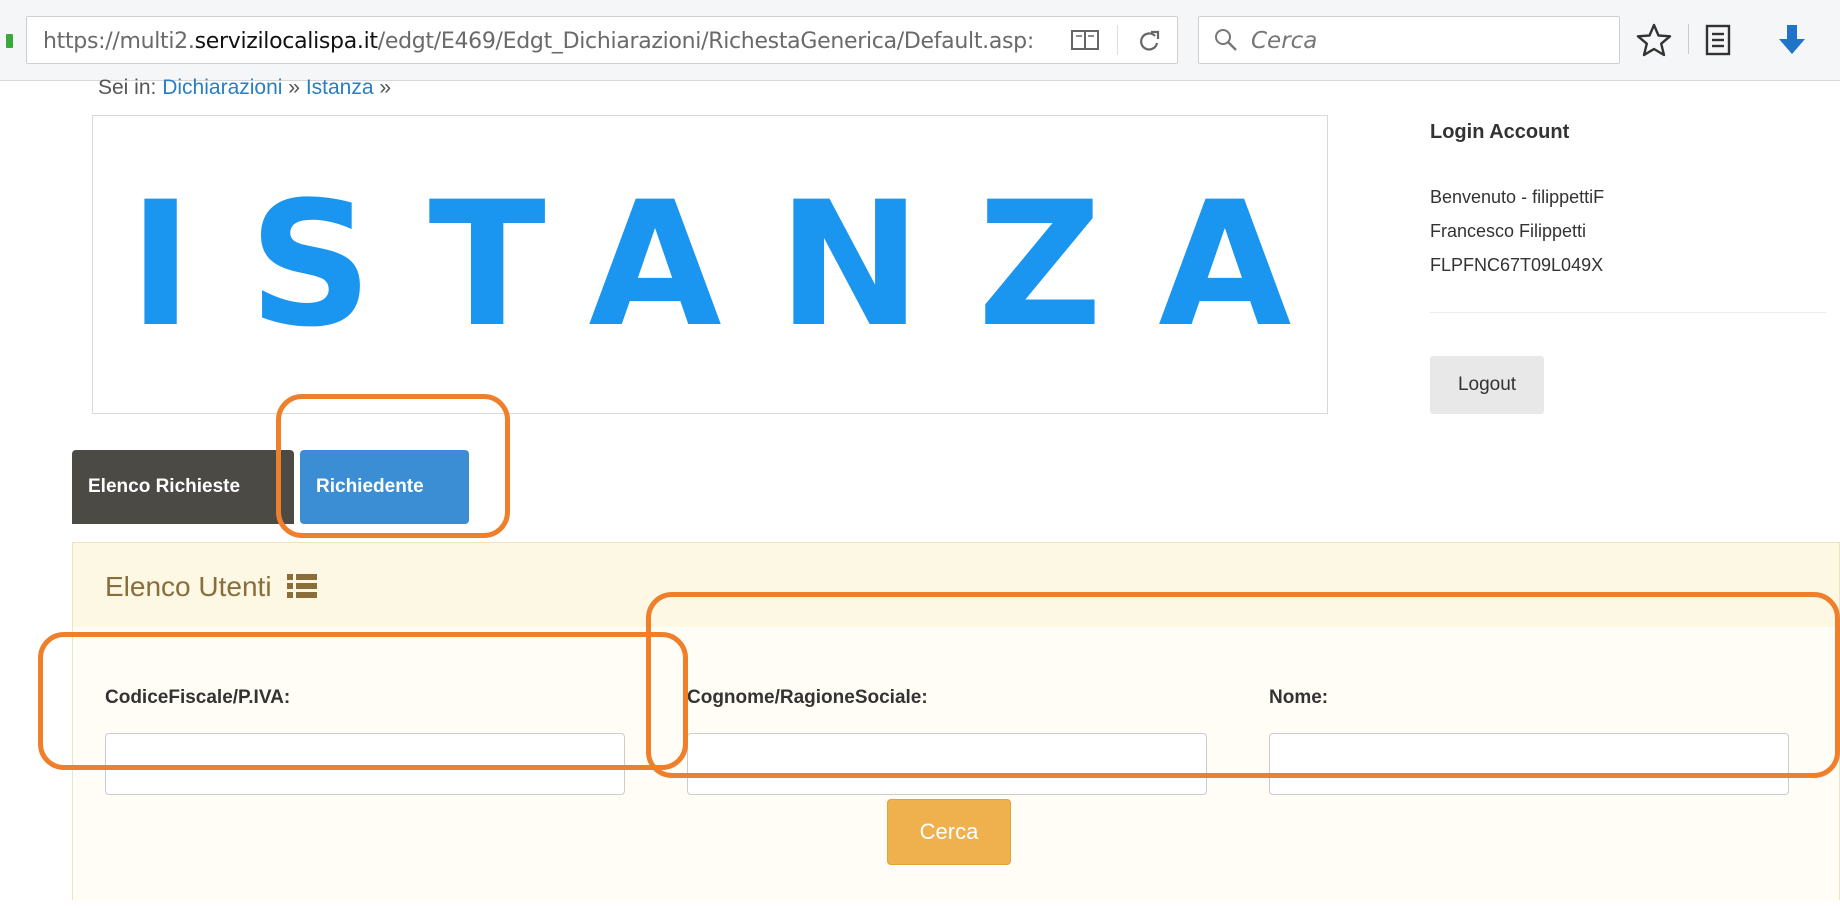  What do you see at coordinates (286, 41) in the screenshot?
I see `url-domain: servizilocalispa.it` at bounding box center [286, 41].